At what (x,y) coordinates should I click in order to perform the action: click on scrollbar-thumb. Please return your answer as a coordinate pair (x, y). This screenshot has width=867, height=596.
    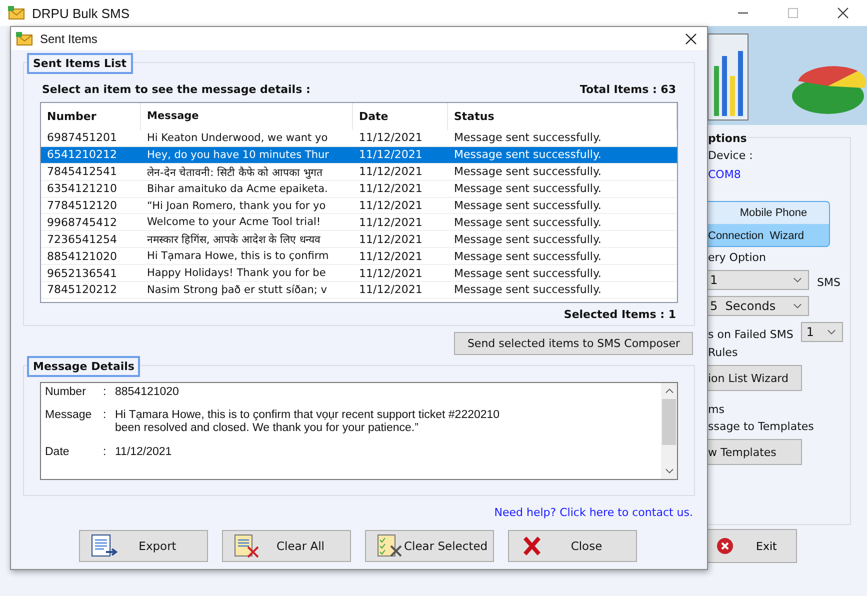
    Looking at the image, I should click on (669, 422).